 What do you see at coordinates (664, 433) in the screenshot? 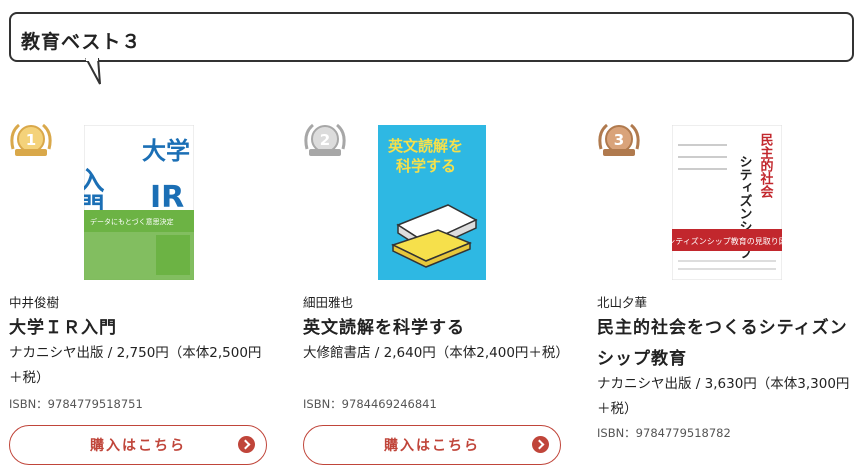
I see `book-isbn: ISBN：9784779518782` at bounding box center [664, 433].